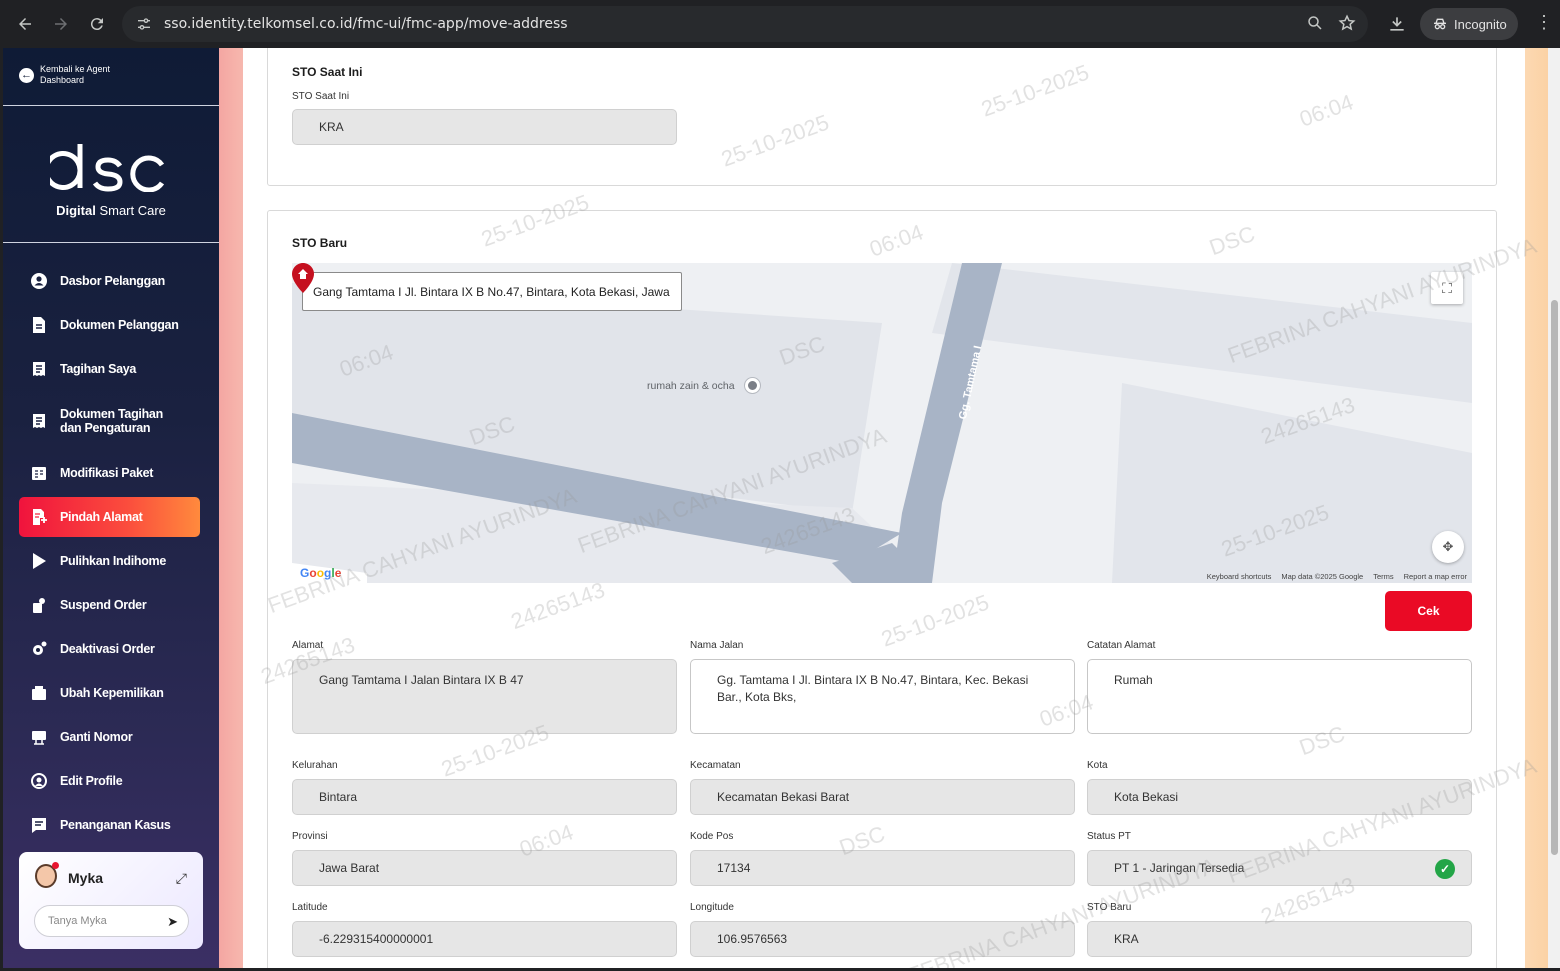 This screenshot has height=971, width=1560. I want to click on sidebar-item-dokumen-pelanggan: Dokumen Pelanggan, so click(109, 325).